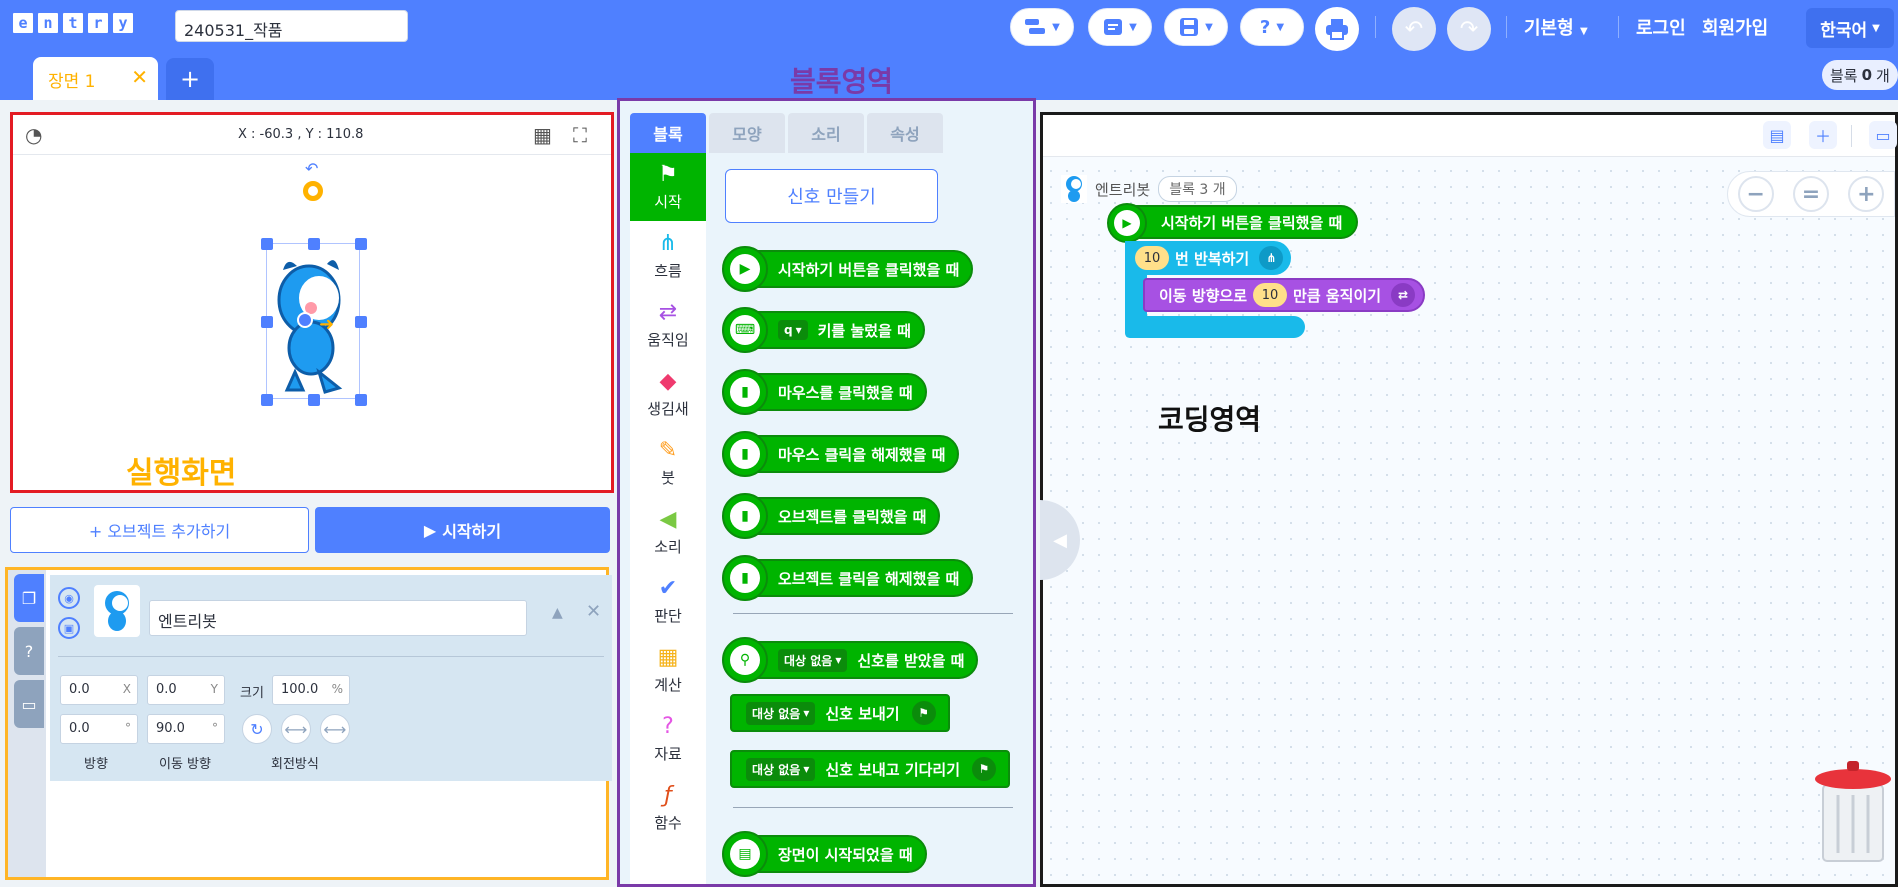 The height and width of the screenshot is (887, 1898). I want to click on zoom-out-icon: −, so click(1755, 194).